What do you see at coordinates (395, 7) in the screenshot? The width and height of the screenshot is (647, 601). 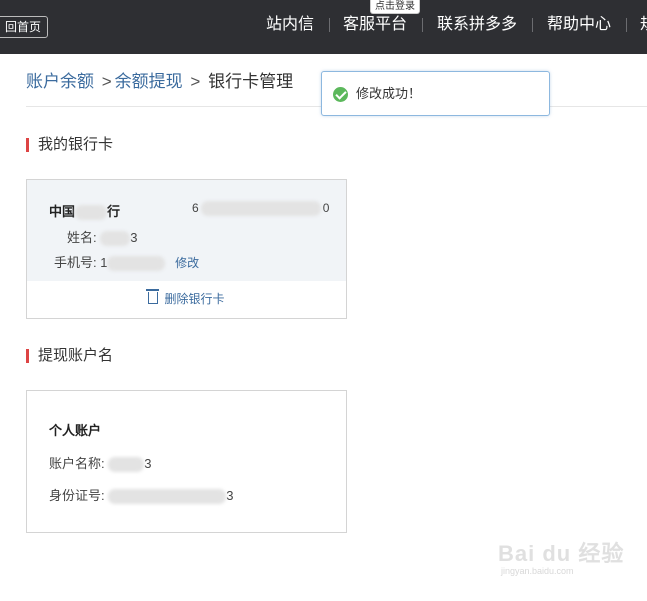 I see `login-badge: 点击登录` at bounding box center [395, 7].